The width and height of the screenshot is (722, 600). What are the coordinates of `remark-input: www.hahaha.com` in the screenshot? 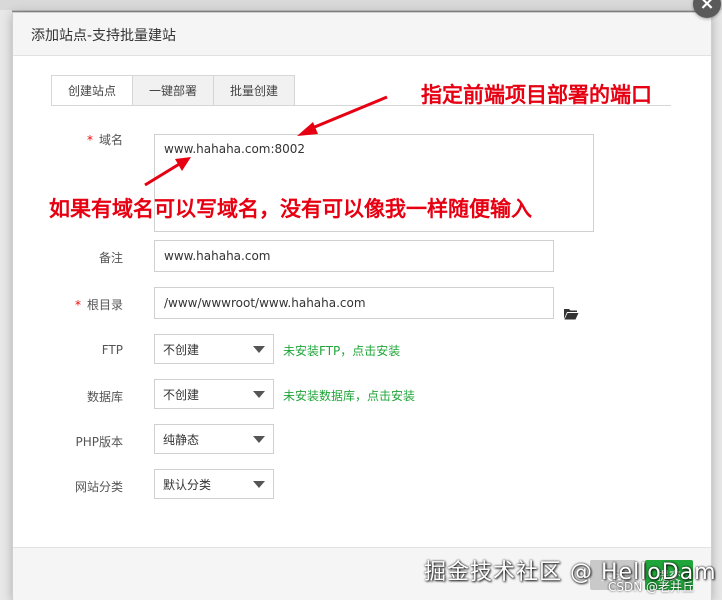 It's located at (354, 256).